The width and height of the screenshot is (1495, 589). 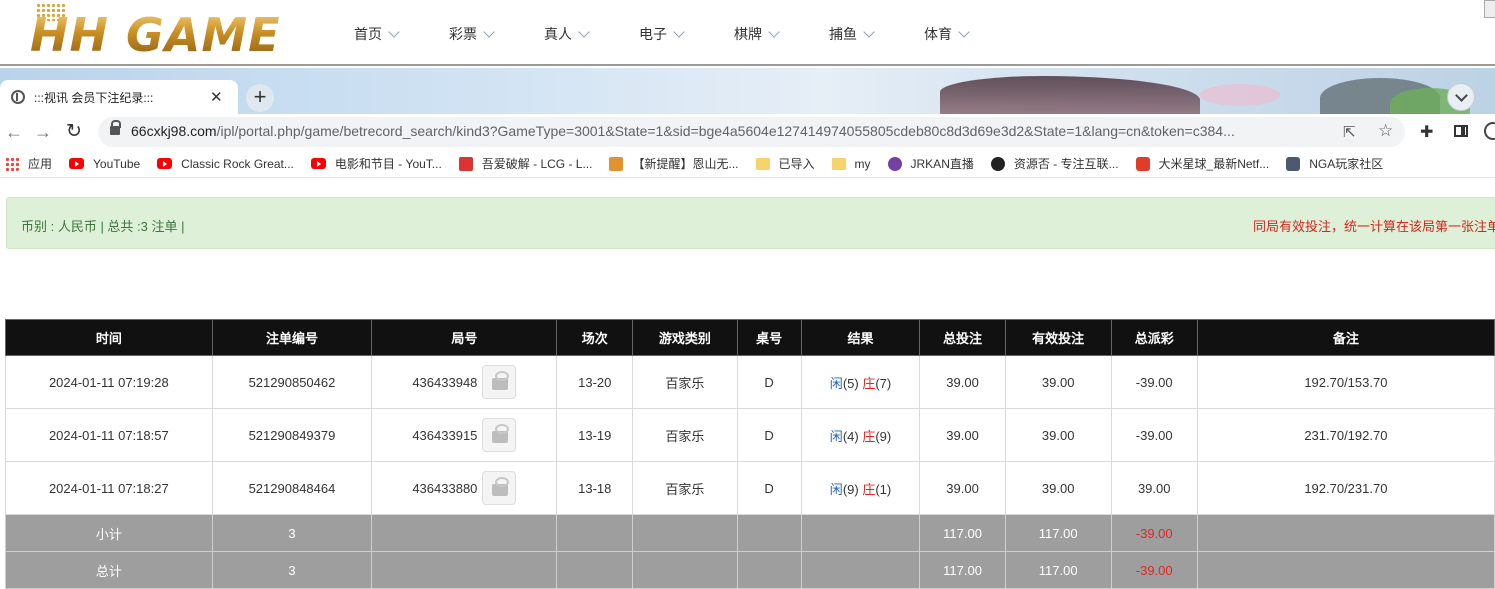 I want to click on banker-label: 庄, so click(x=869, y=383).